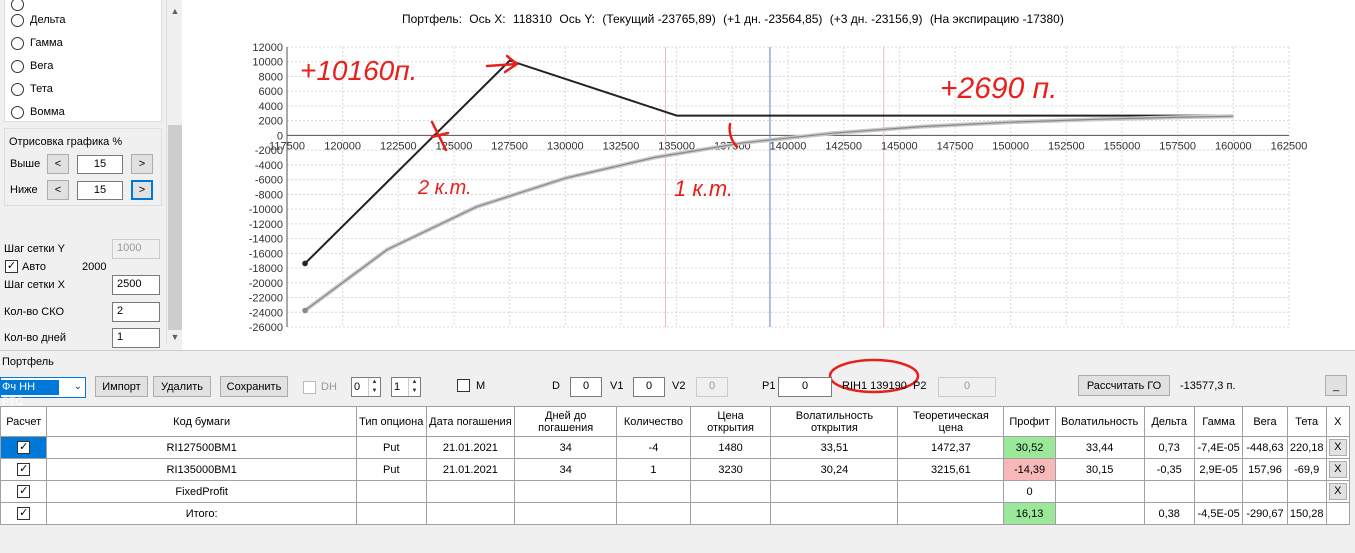  Describe the element at coordinates (730, 421) in the screenshot. I see `column-header: Цена открытия` at that location.